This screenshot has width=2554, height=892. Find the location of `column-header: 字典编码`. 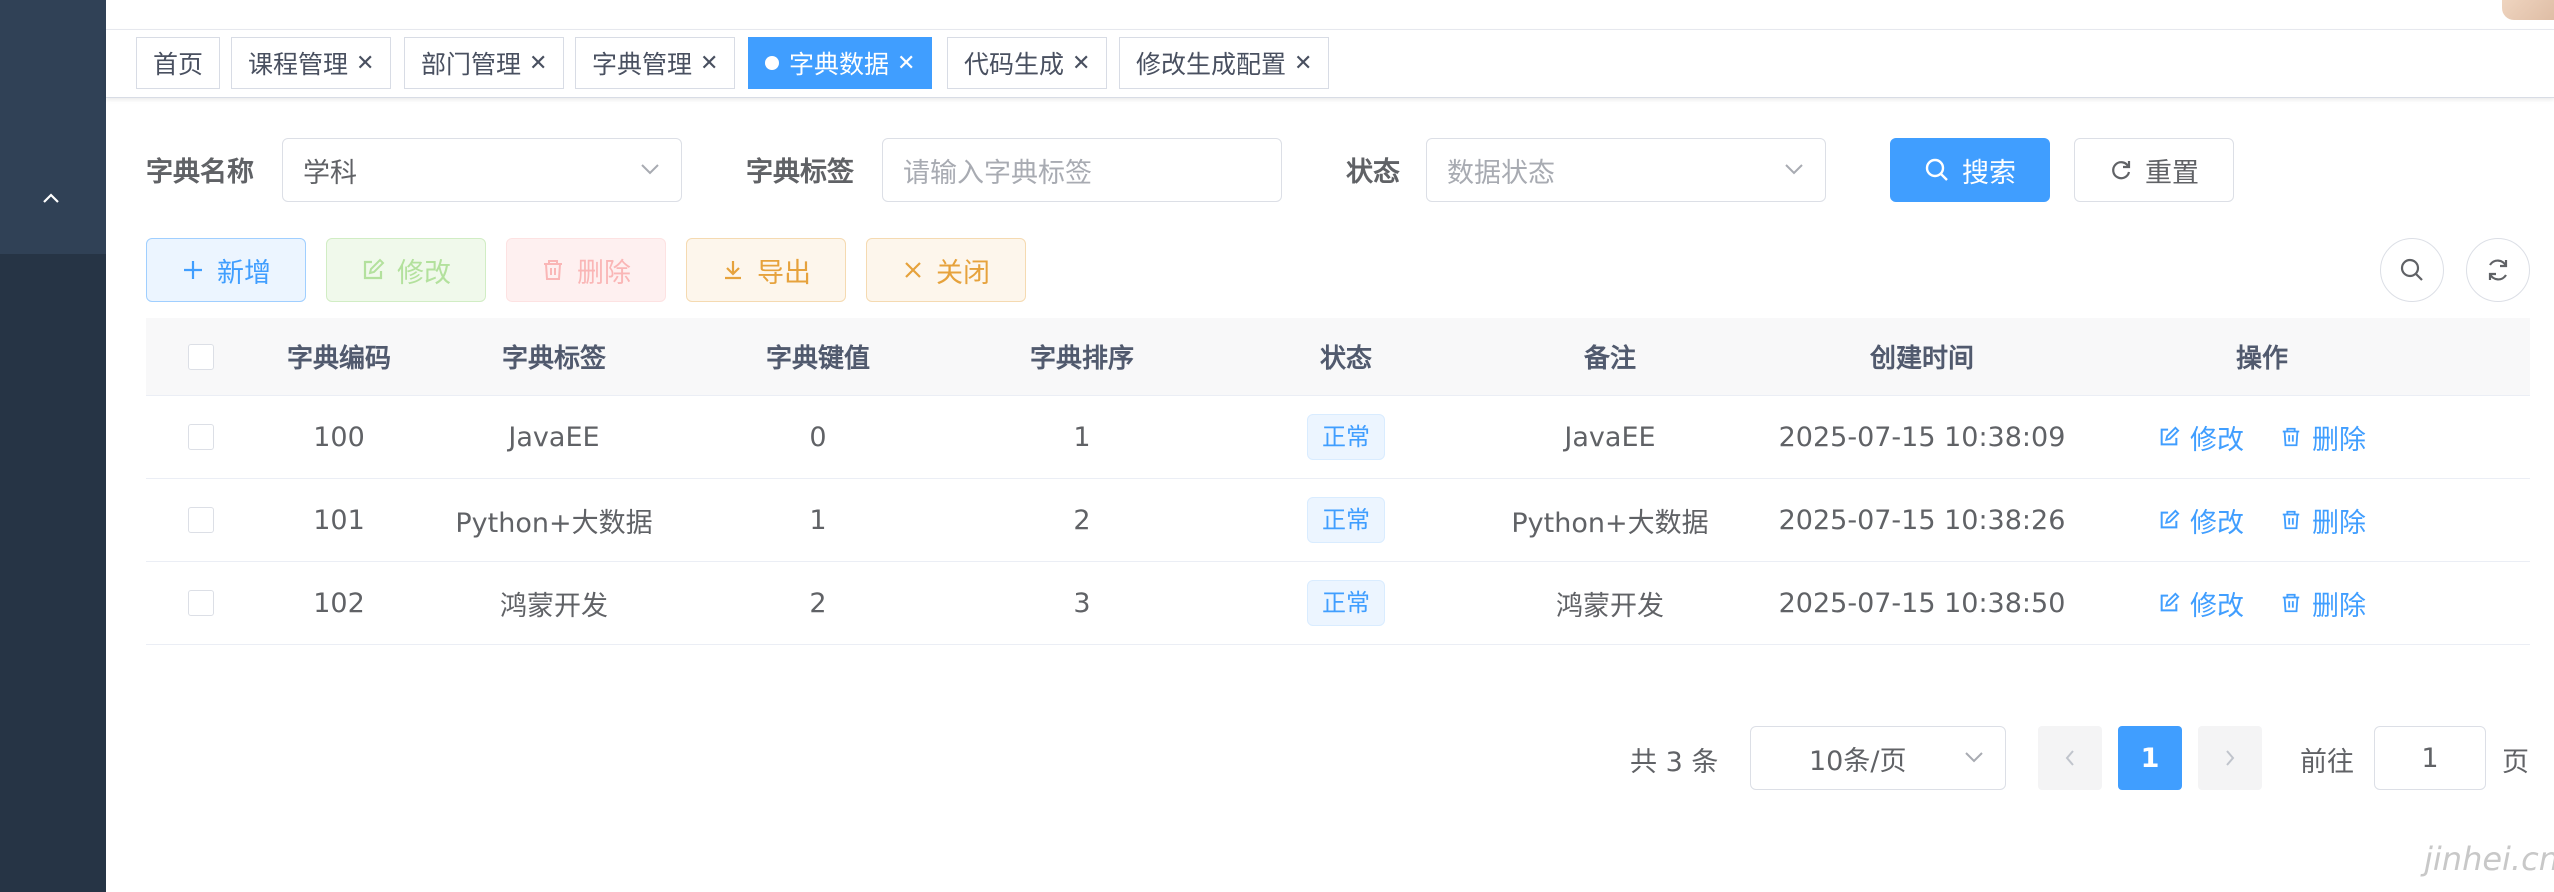

column-header: 字典编码 is located at coordinates (338, 359).